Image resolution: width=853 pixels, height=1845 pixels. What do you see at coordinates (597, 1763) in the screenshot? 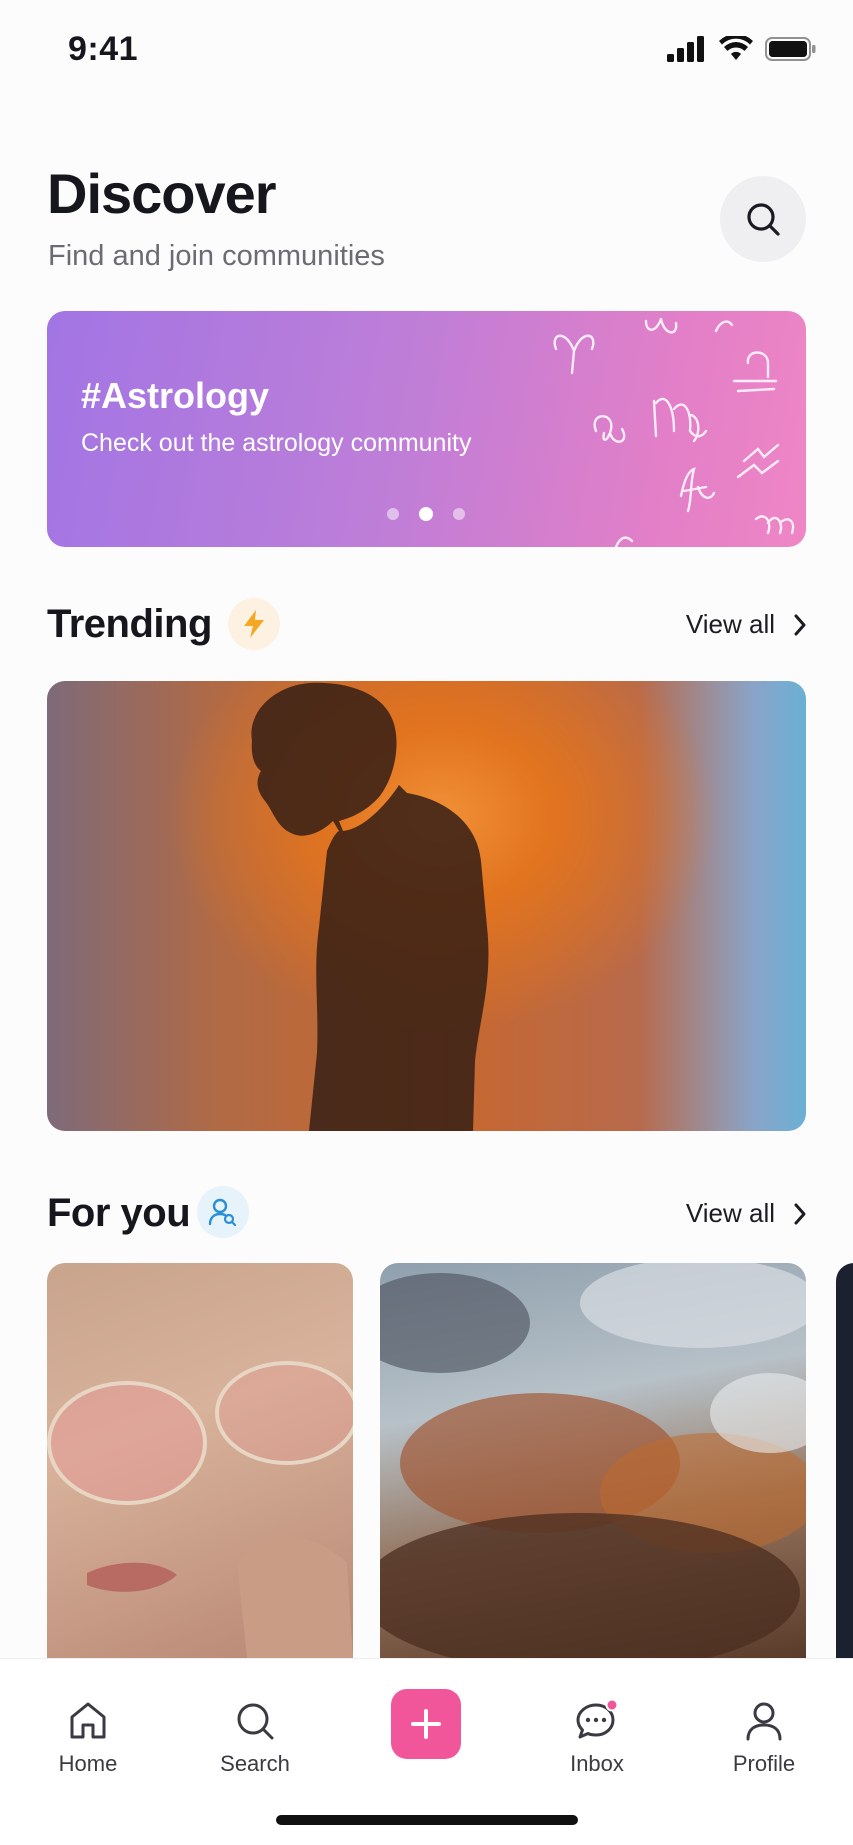
I see `tab-inbox-label: Inbox` at bounding box center [597, 1763].